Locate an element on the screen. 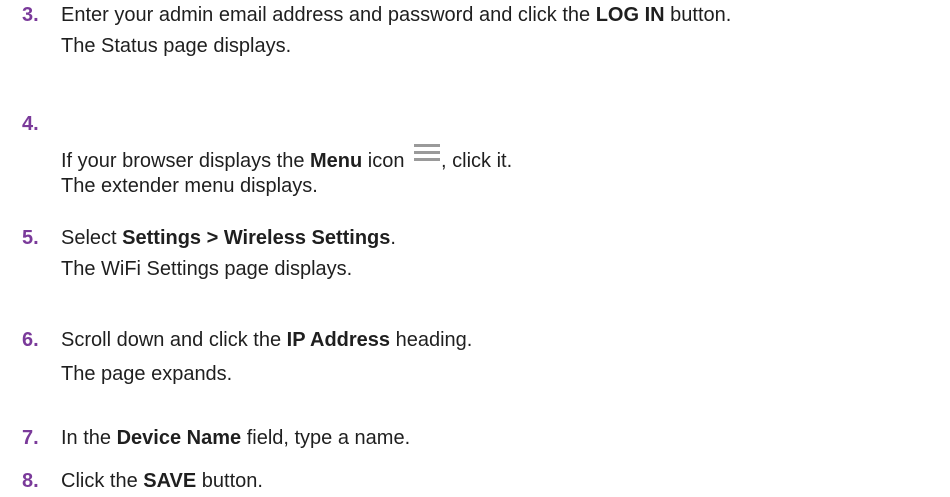 This screenshot has height=497, width=950. step-result: The WiFi Settings page displays. is located at coordinates (207, 269).